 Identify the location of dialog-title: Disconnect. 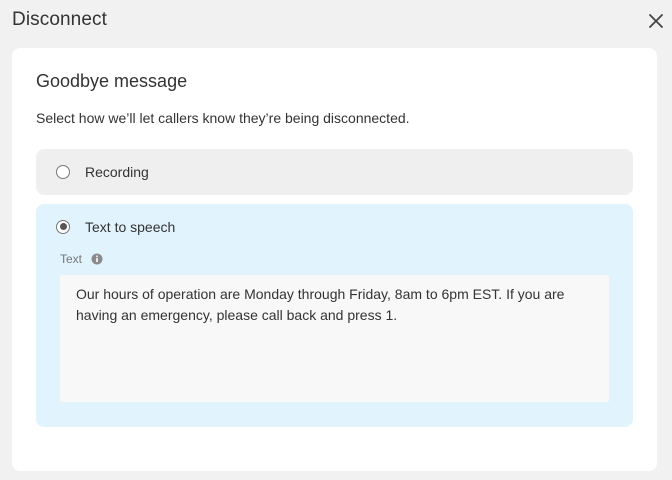
(59, 19).